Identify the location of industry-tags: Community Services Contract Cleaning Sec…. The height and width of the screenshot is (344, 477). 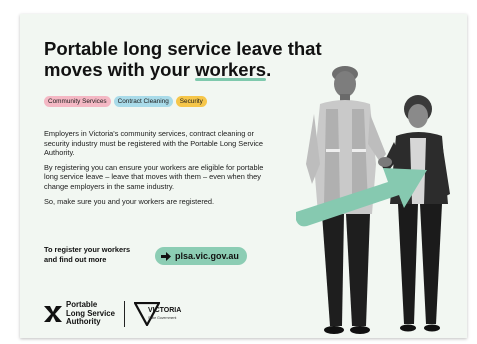
(125, 101).